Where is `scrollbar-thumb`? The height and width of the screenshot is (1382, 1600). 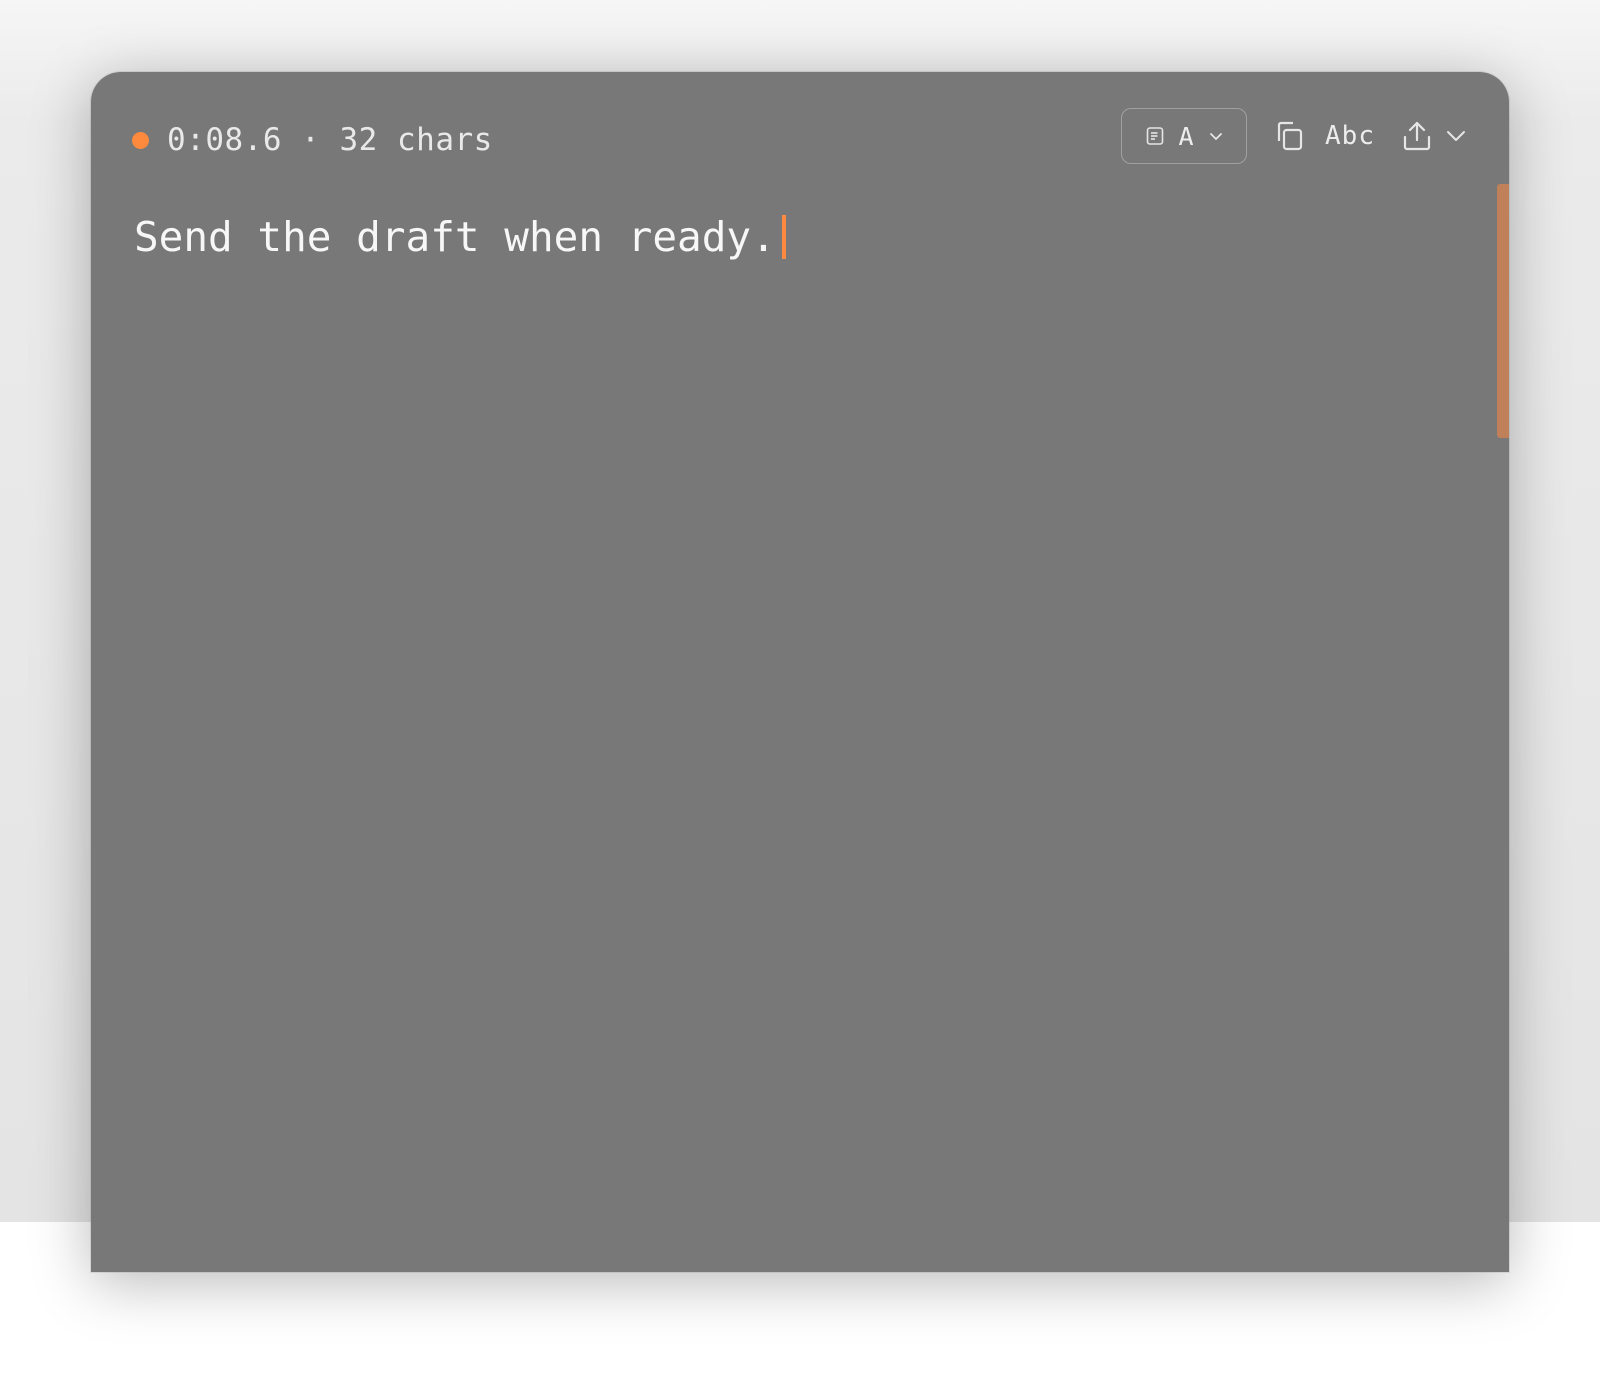 scrollbar-thumb is located at coordinates (1503, 311).